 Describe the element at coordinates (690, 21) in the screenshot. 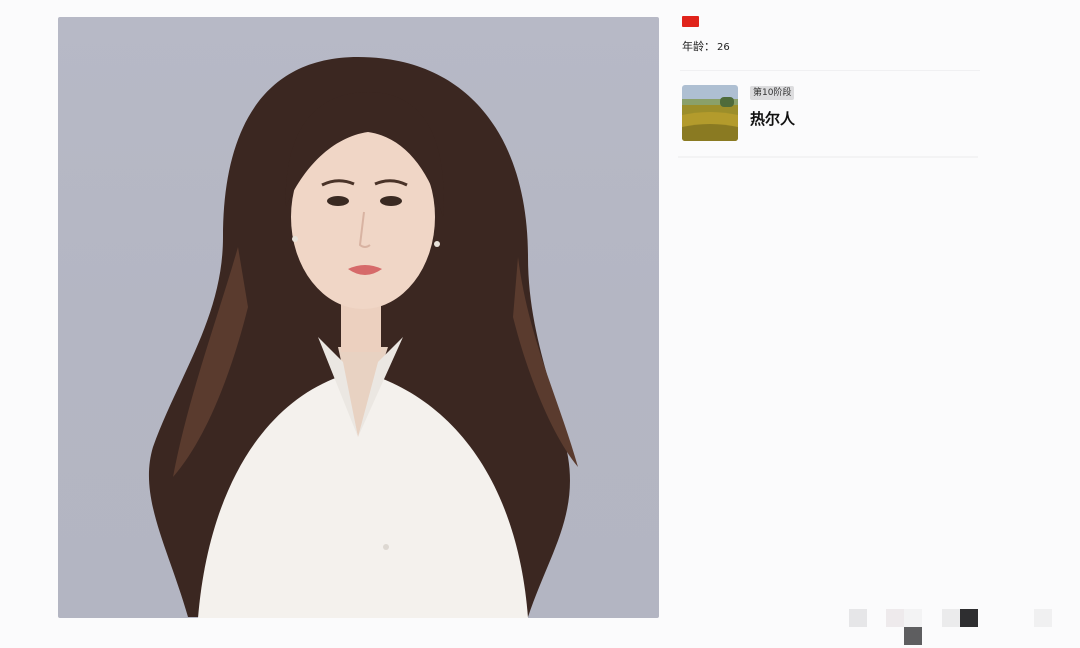

I see `china-flag-icon` at that location.